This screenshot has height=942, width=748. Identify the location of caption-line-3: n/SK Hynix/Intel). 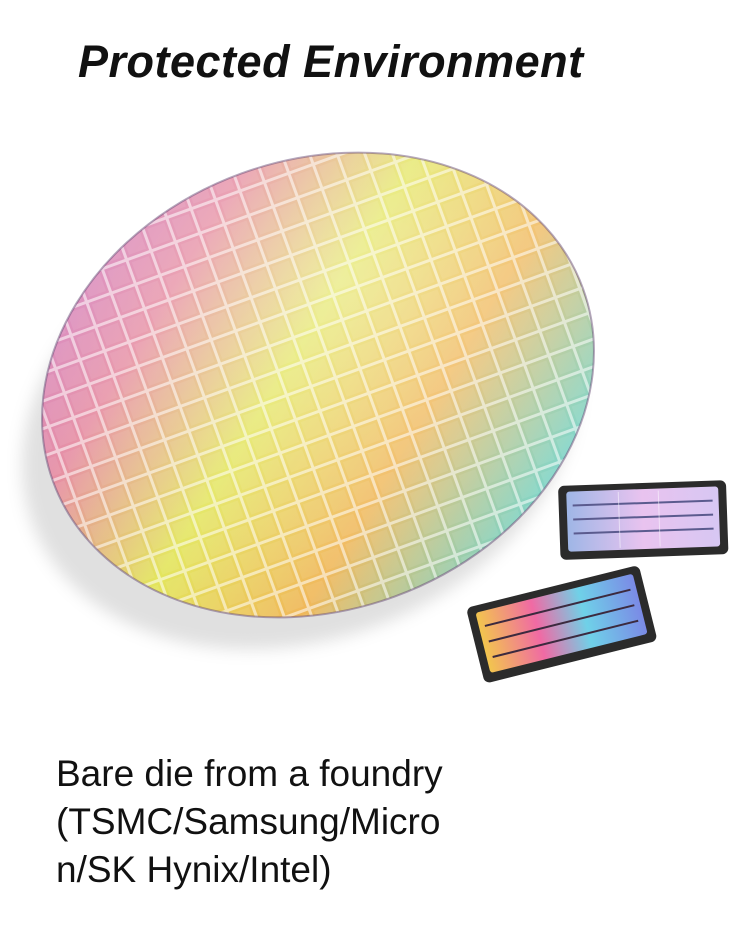
(194, 869).